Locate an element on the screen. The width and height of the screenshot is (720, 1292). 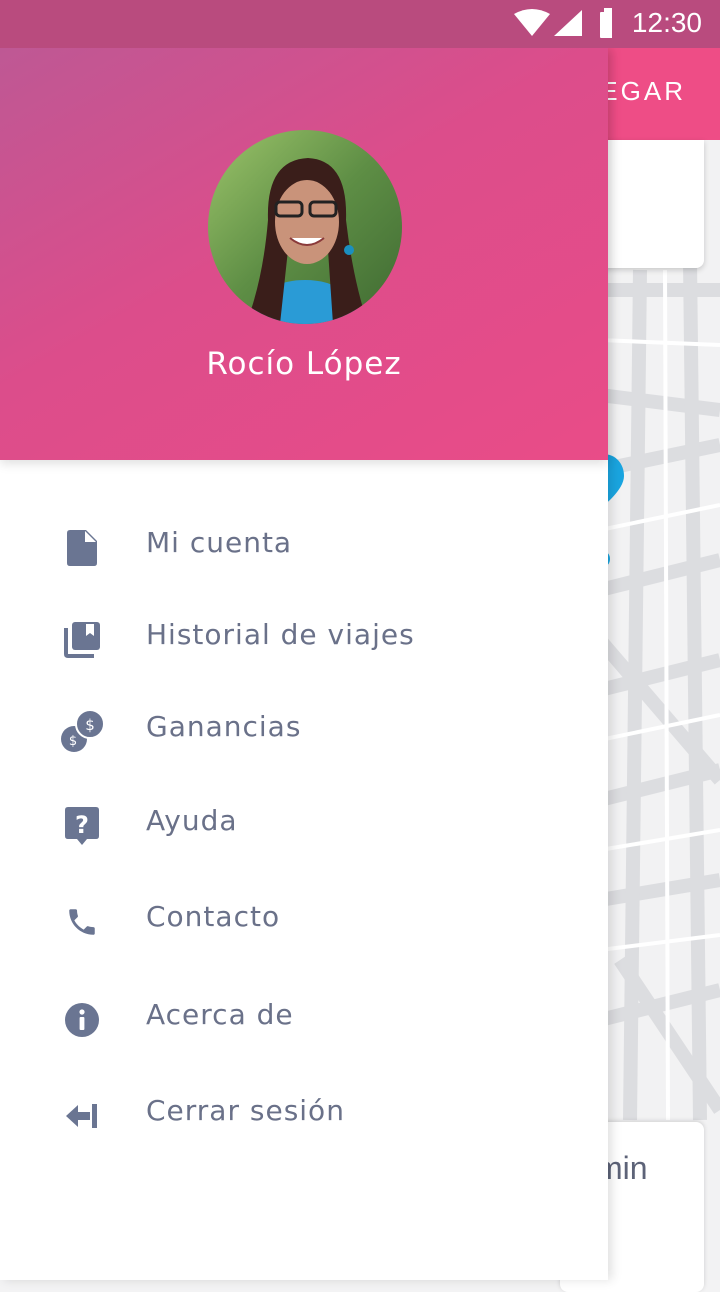
menu-item-label: Acerca de is located at coordinates (220, 1014).